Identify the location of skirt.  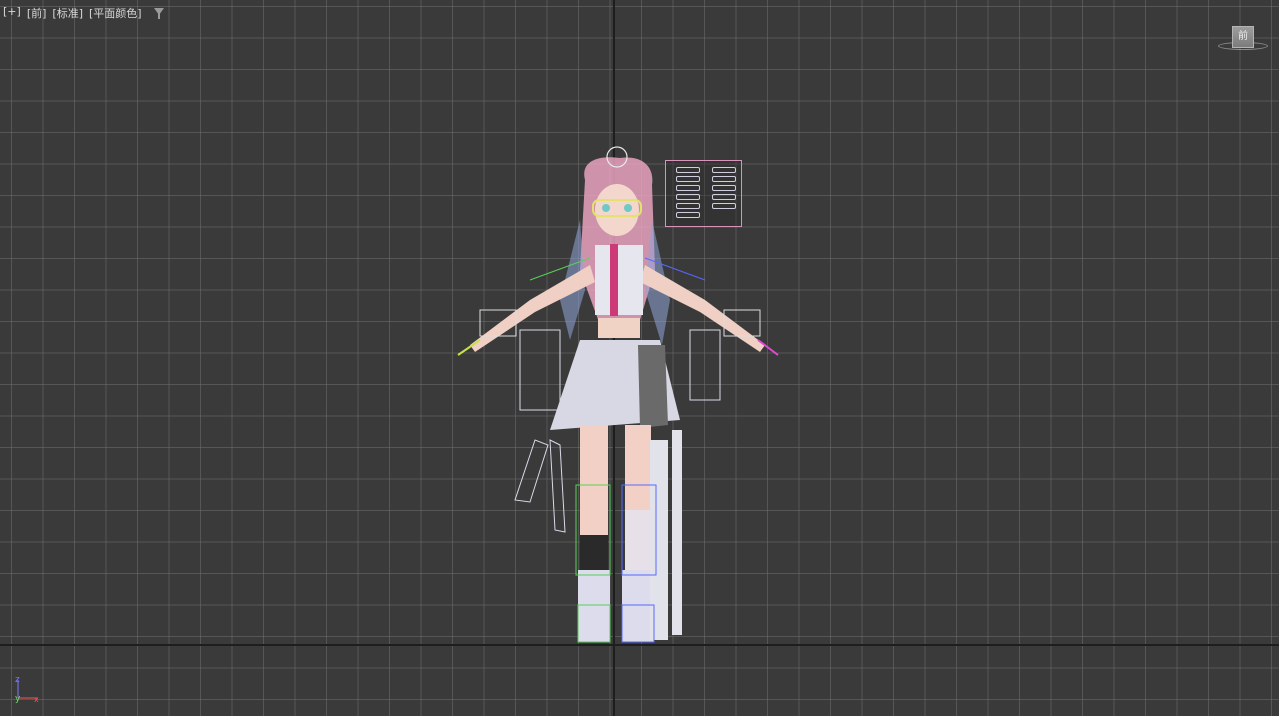
(615, 385).